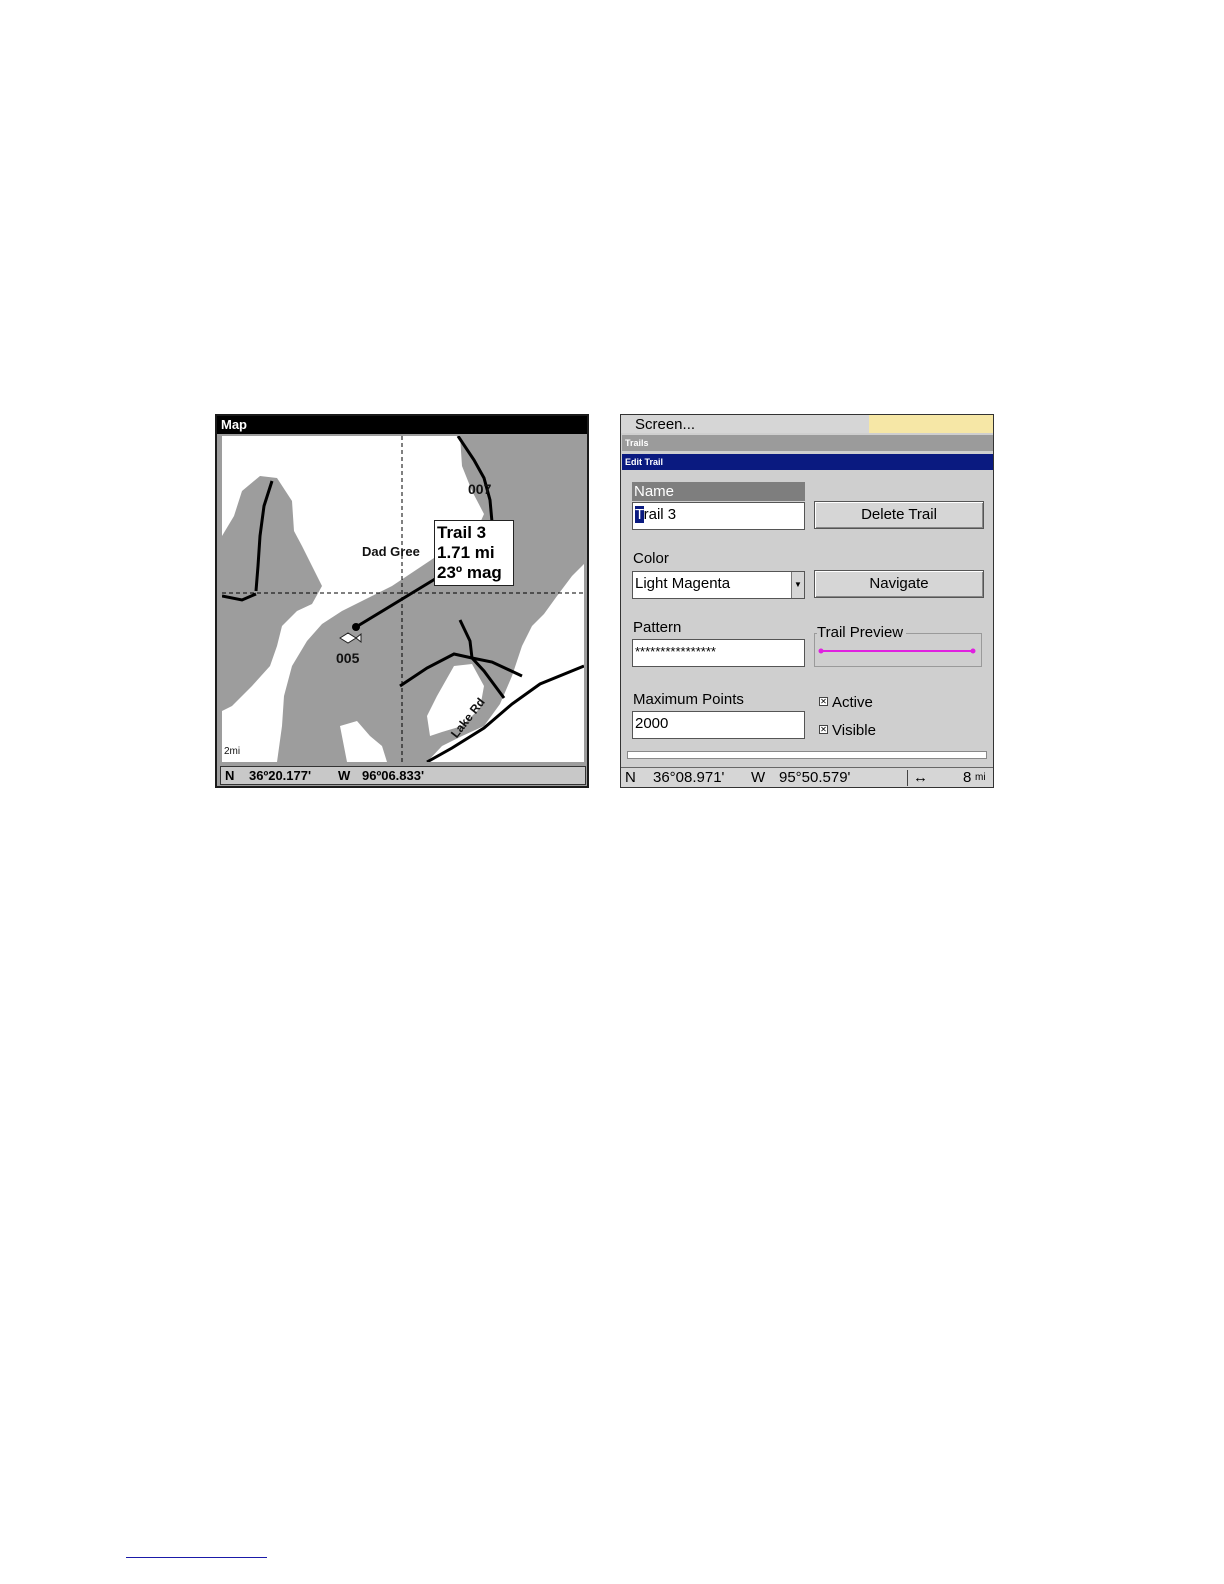 The height and width of the screenshot is (1584, 1224). I want to click on name-text: rail 3, so click(660, 514).